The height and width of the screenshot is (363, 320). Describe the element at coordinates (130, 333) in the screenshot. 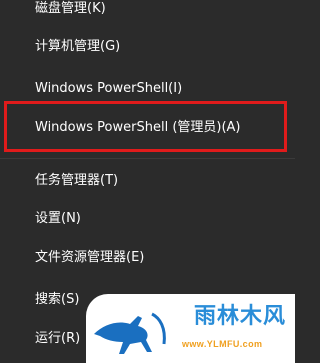

I see `horse-logo-icon` at that location.